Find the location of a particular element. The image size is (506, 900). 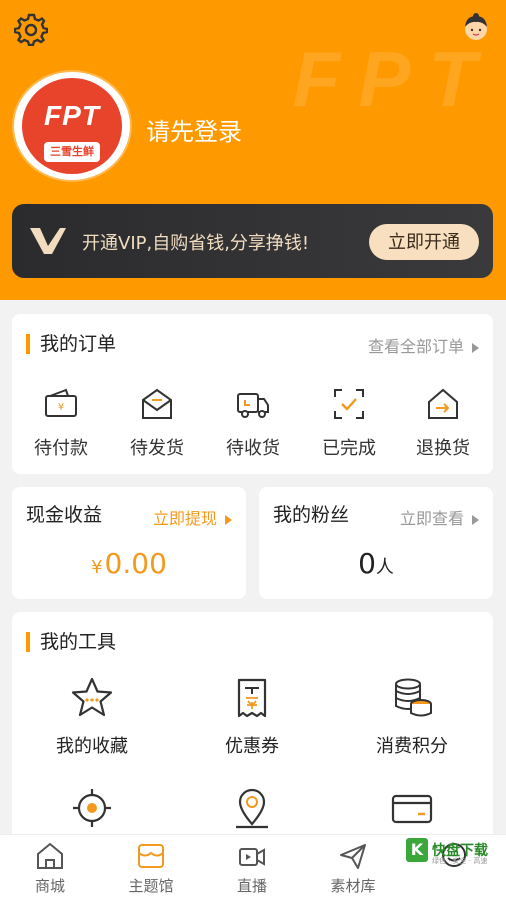

logo-inner: FPT 三雪生鲜 is located at coordinates (72, 126).